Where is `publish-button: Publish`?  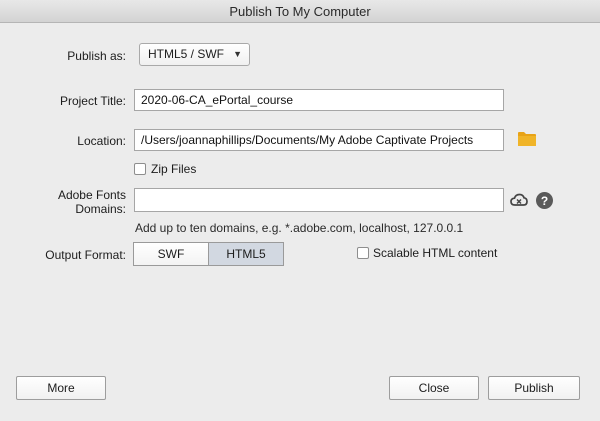 publish-button: Publish is located at coordinates (534, 388).